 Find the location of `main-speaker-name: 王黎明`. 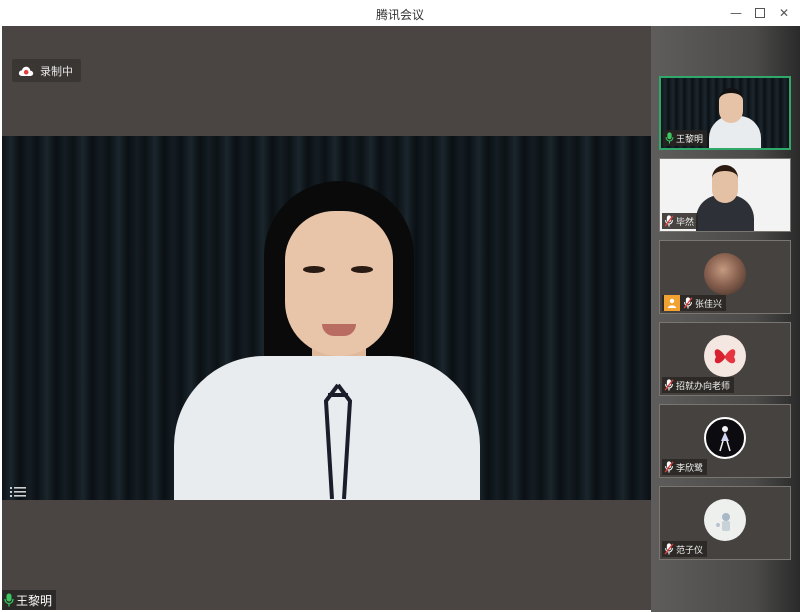

main-speaker-name: 王黎明 is located at coordinates (34, 600).